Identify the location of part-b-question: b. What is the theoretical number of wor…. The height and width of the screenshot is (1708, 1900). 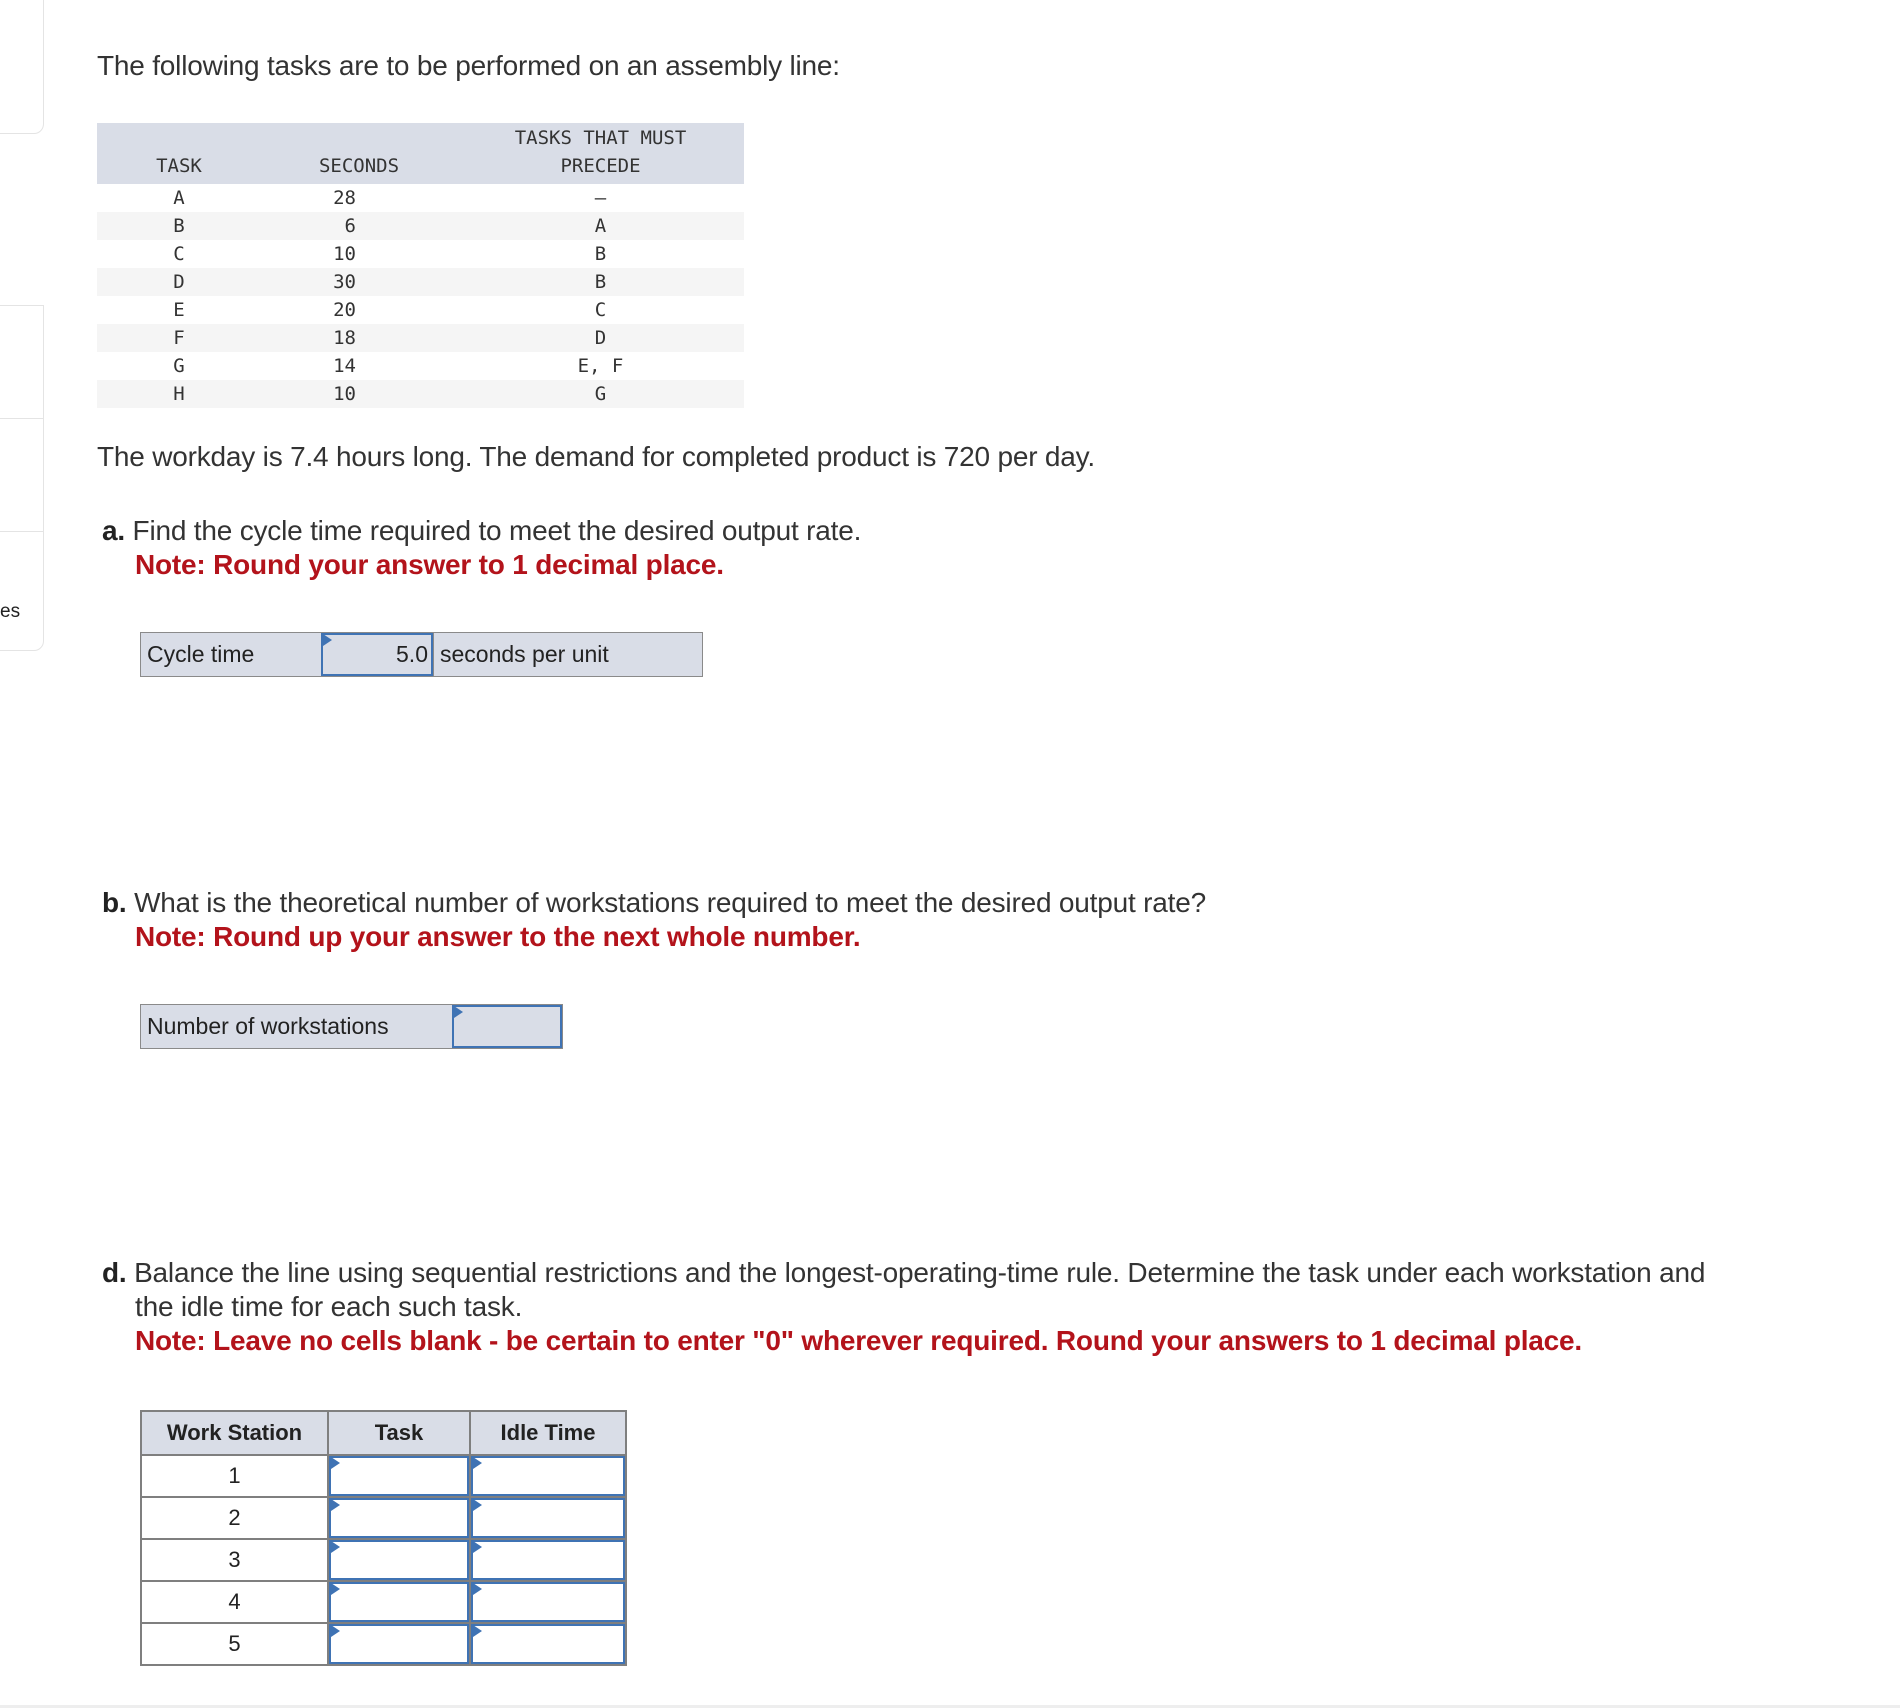
(654, 919).